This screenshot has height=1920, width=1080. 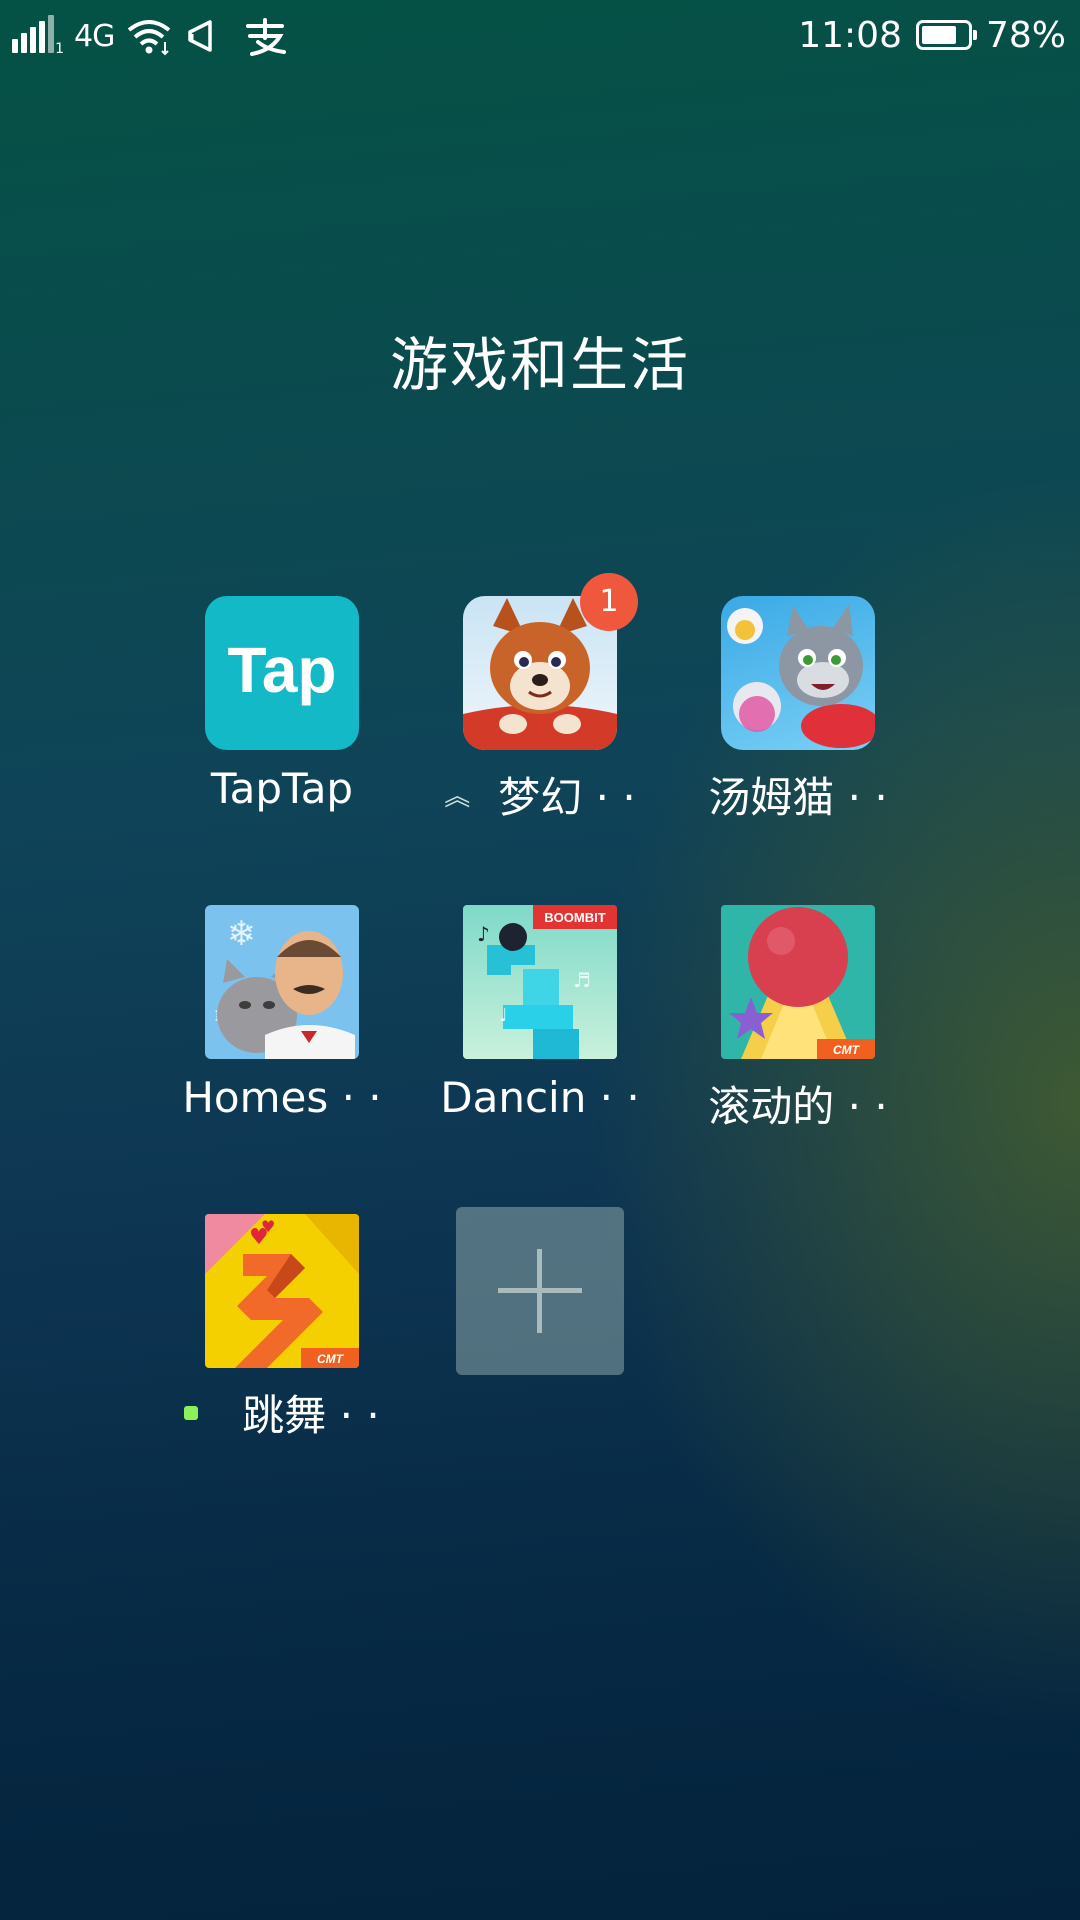 What do you see at coordinates (457, 797) in the screenshot?
I see `update-arrow-icon: ︽` at bounding box center [457, 797].